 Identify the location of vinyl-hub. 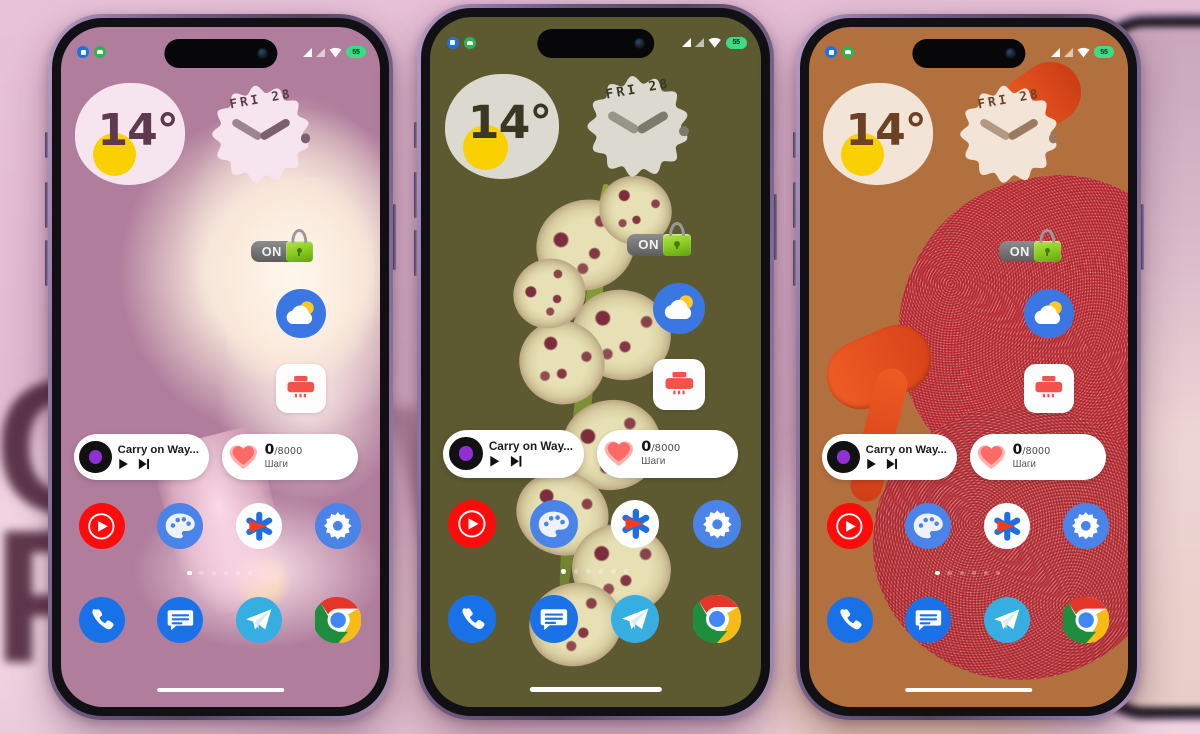
(465, 453).